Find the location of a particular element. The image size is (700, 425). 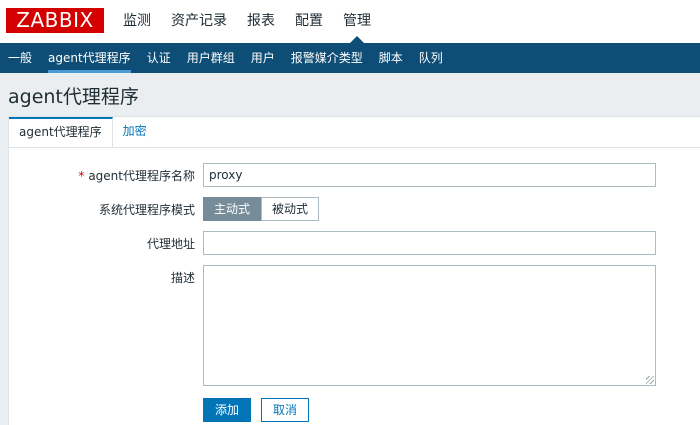

top-menu: 监测 资产记录 报表 配置 管理 is located at coordinates (247, 21).